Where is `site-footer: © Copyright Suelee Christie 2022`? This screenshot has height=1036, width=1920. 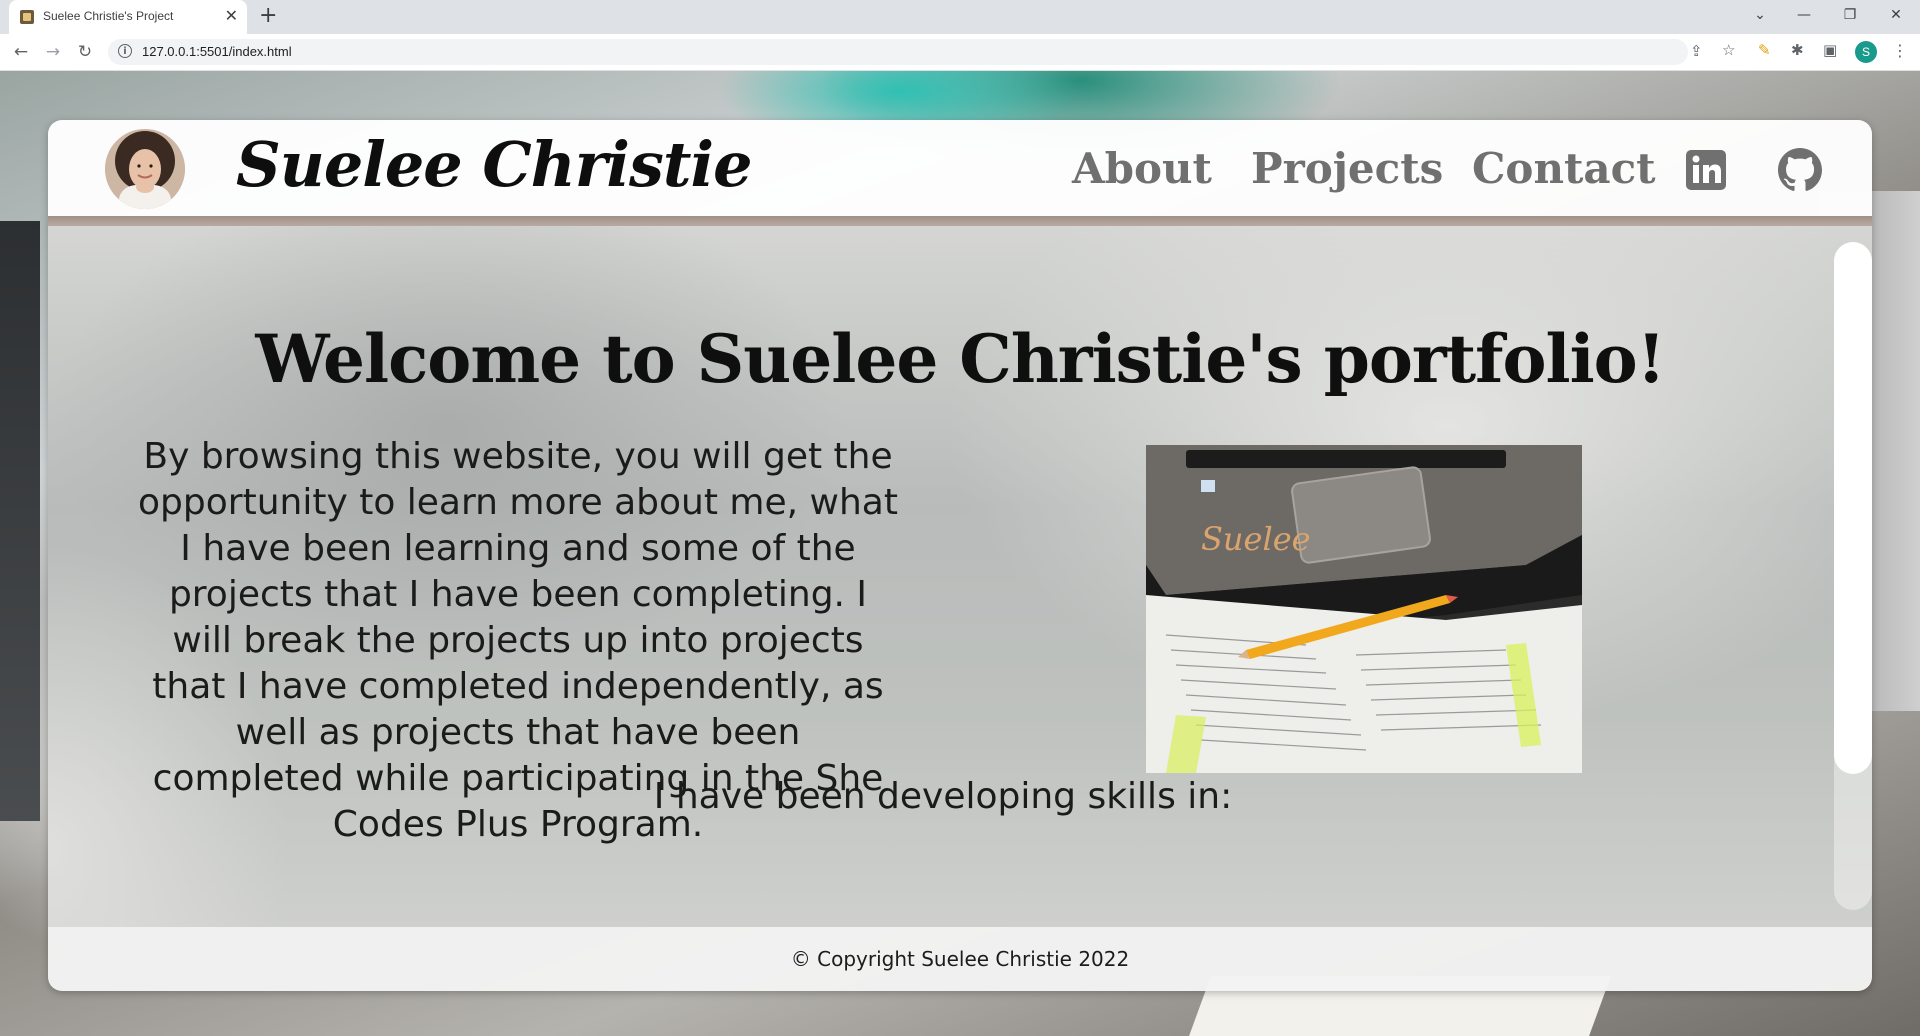
site-footer: © Copyright Suelee Christie 2022 is located at coordinates (960, 959).